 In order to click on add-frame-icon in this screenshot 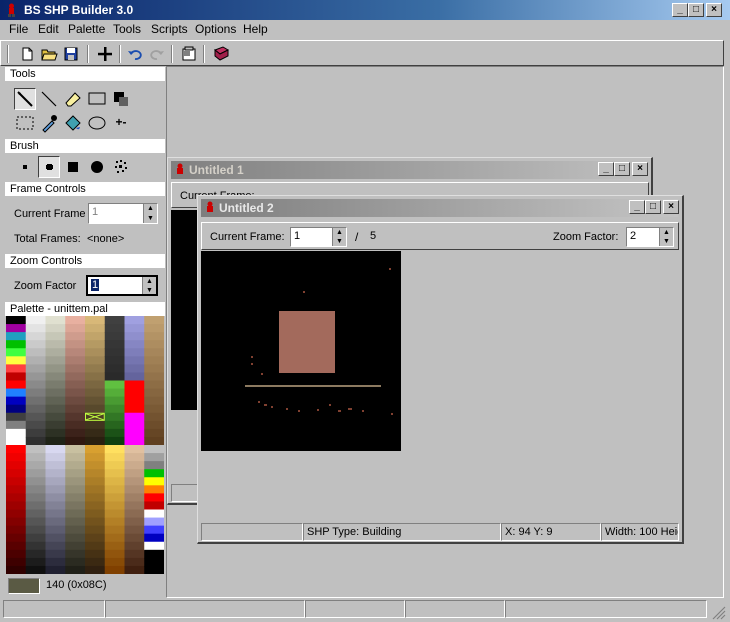, I will do `click(105, 54)`.